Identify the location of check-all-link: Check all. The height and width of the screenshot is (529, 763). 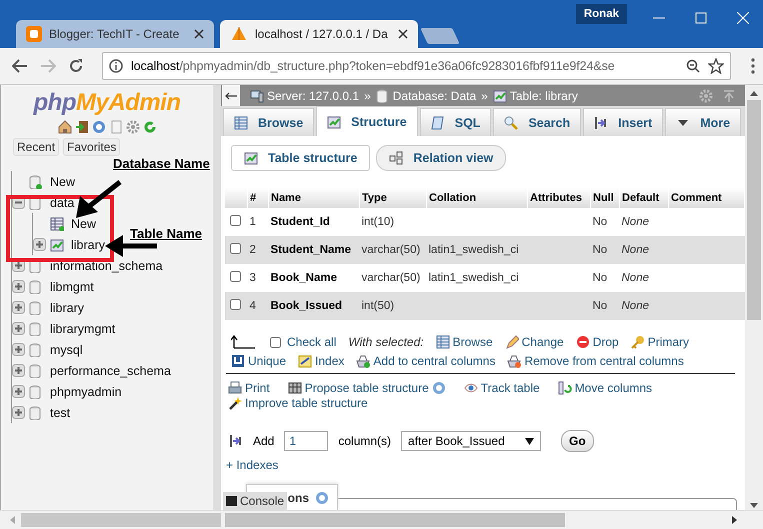
(311, 342).